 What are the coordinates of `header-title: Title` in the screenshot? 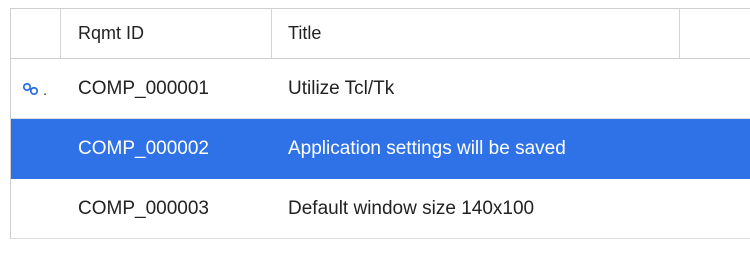 It's located at (476, 33).